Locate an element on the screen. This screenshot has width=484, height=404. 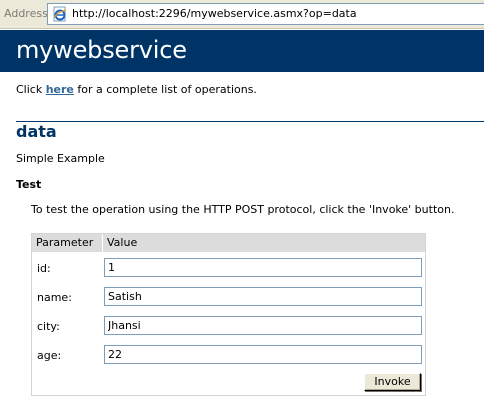
city-input is located at coordinates (263, 325).